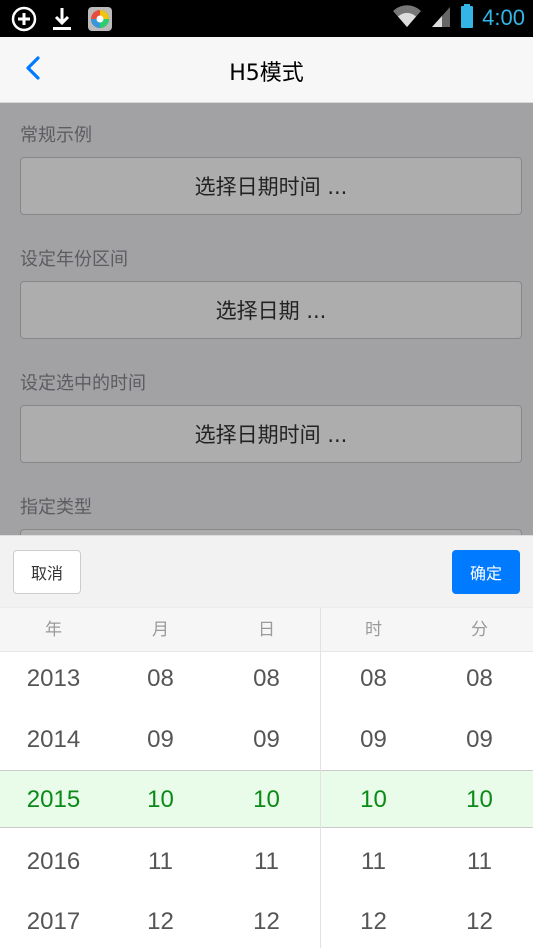  Describe the element at coordinates (479, 920) in the screenshot. I see `picker-option-minute: 12` at that location.